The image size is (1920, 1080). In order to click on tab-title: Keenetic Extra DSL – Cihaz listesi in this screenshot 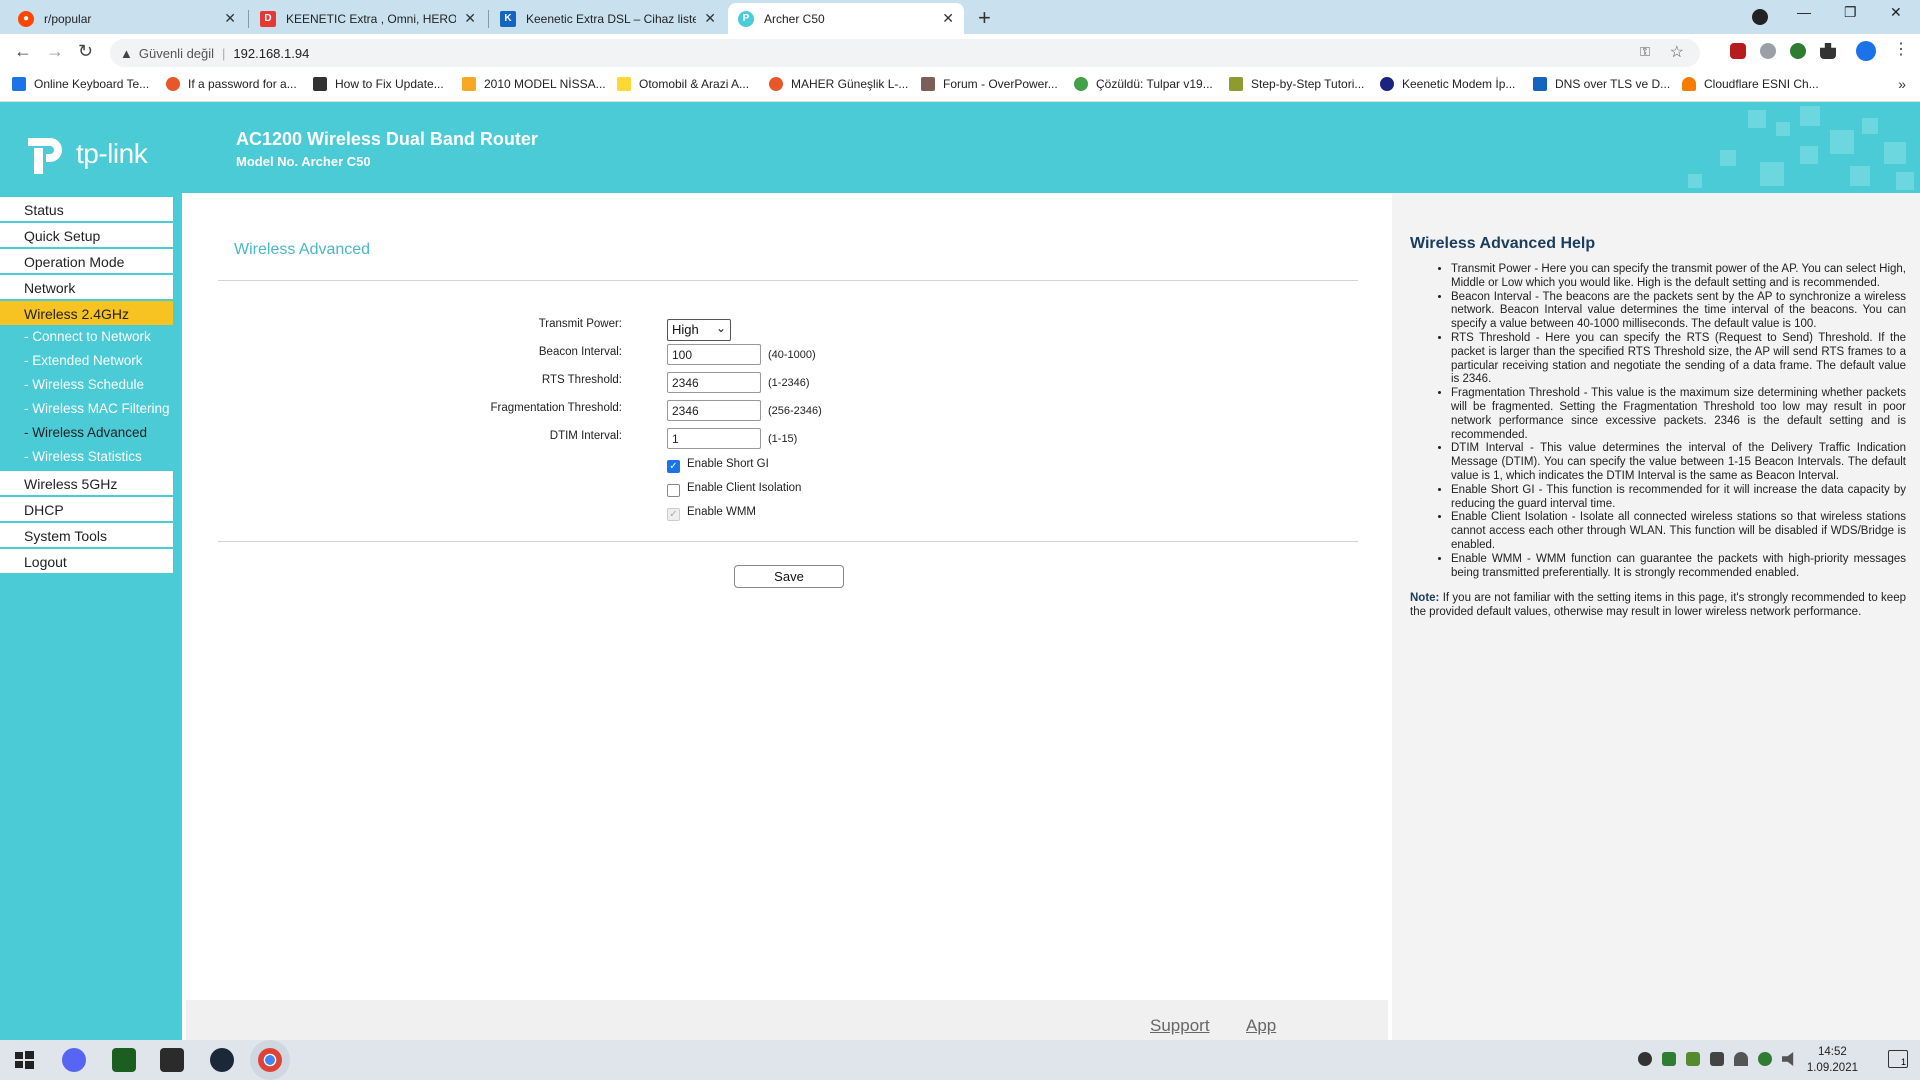, I will do `click(611, 18)`.